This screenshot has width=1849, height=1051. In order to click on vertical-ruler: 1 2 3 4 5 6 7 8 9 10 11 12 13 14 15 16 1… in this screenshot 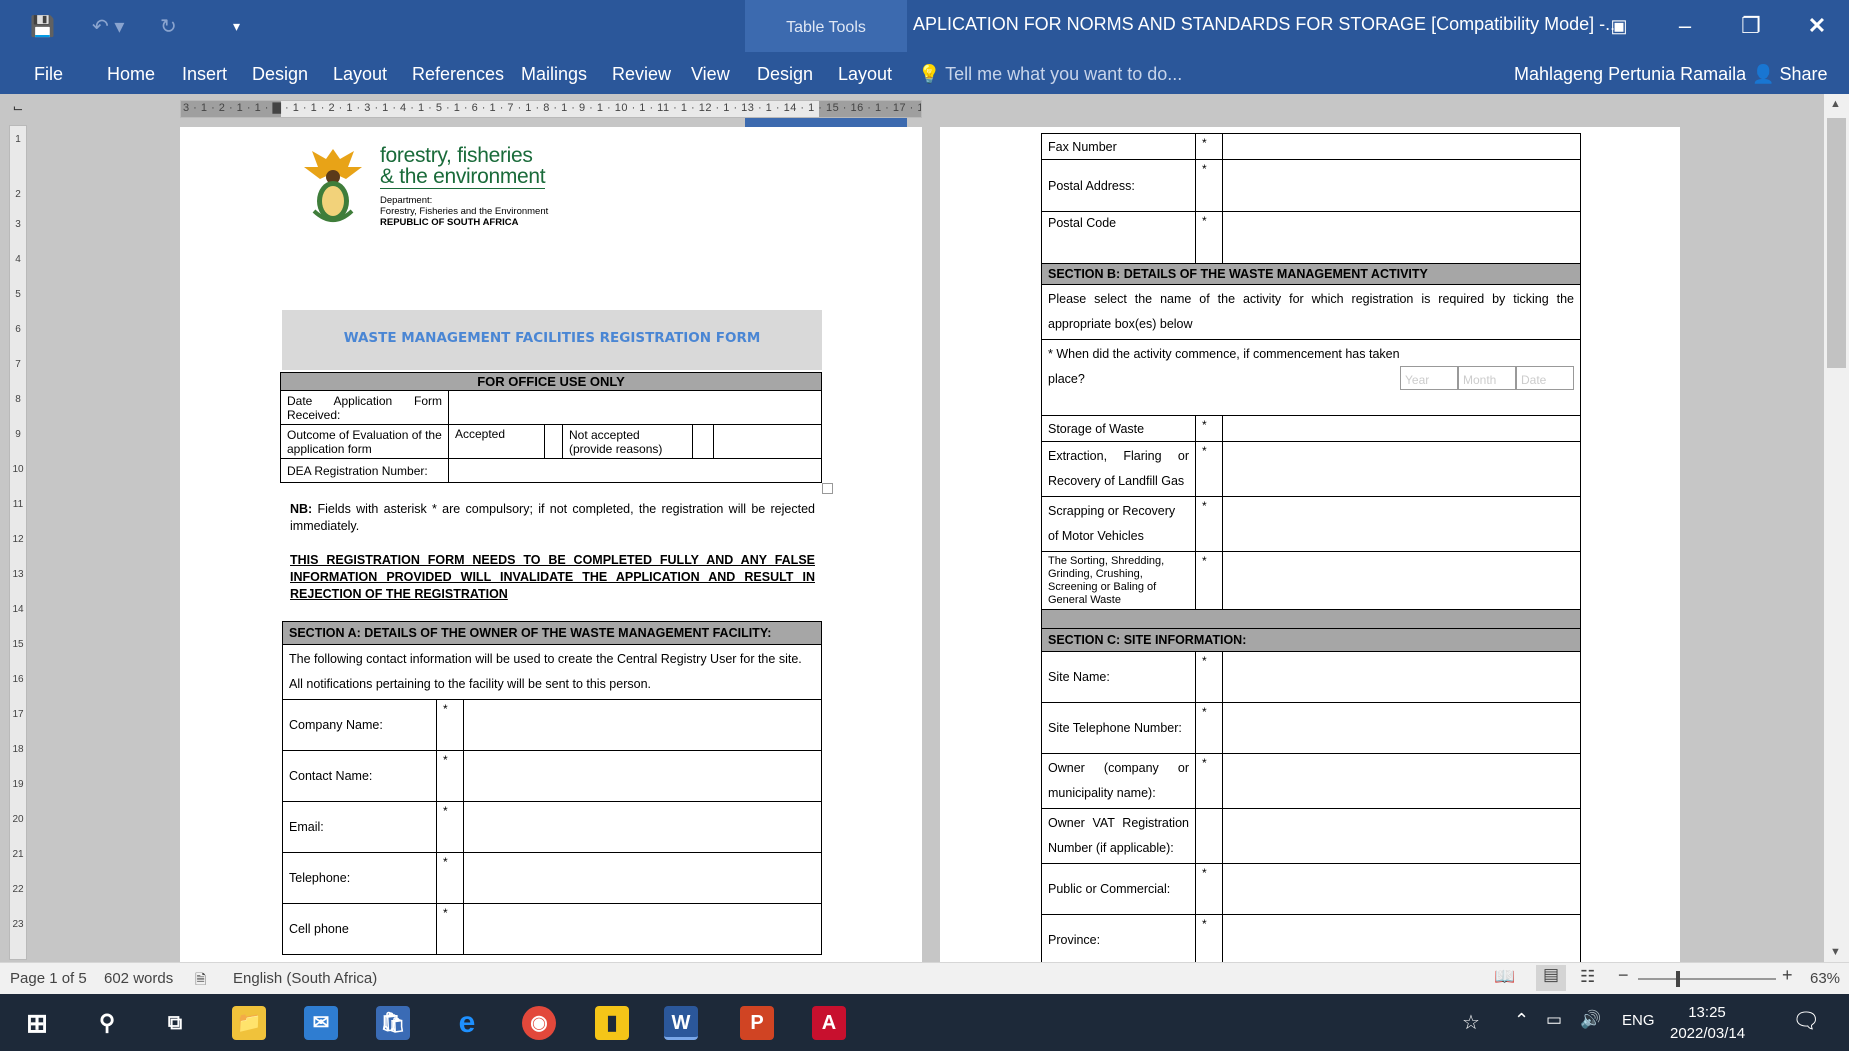, I will do `click(18, 542)`.